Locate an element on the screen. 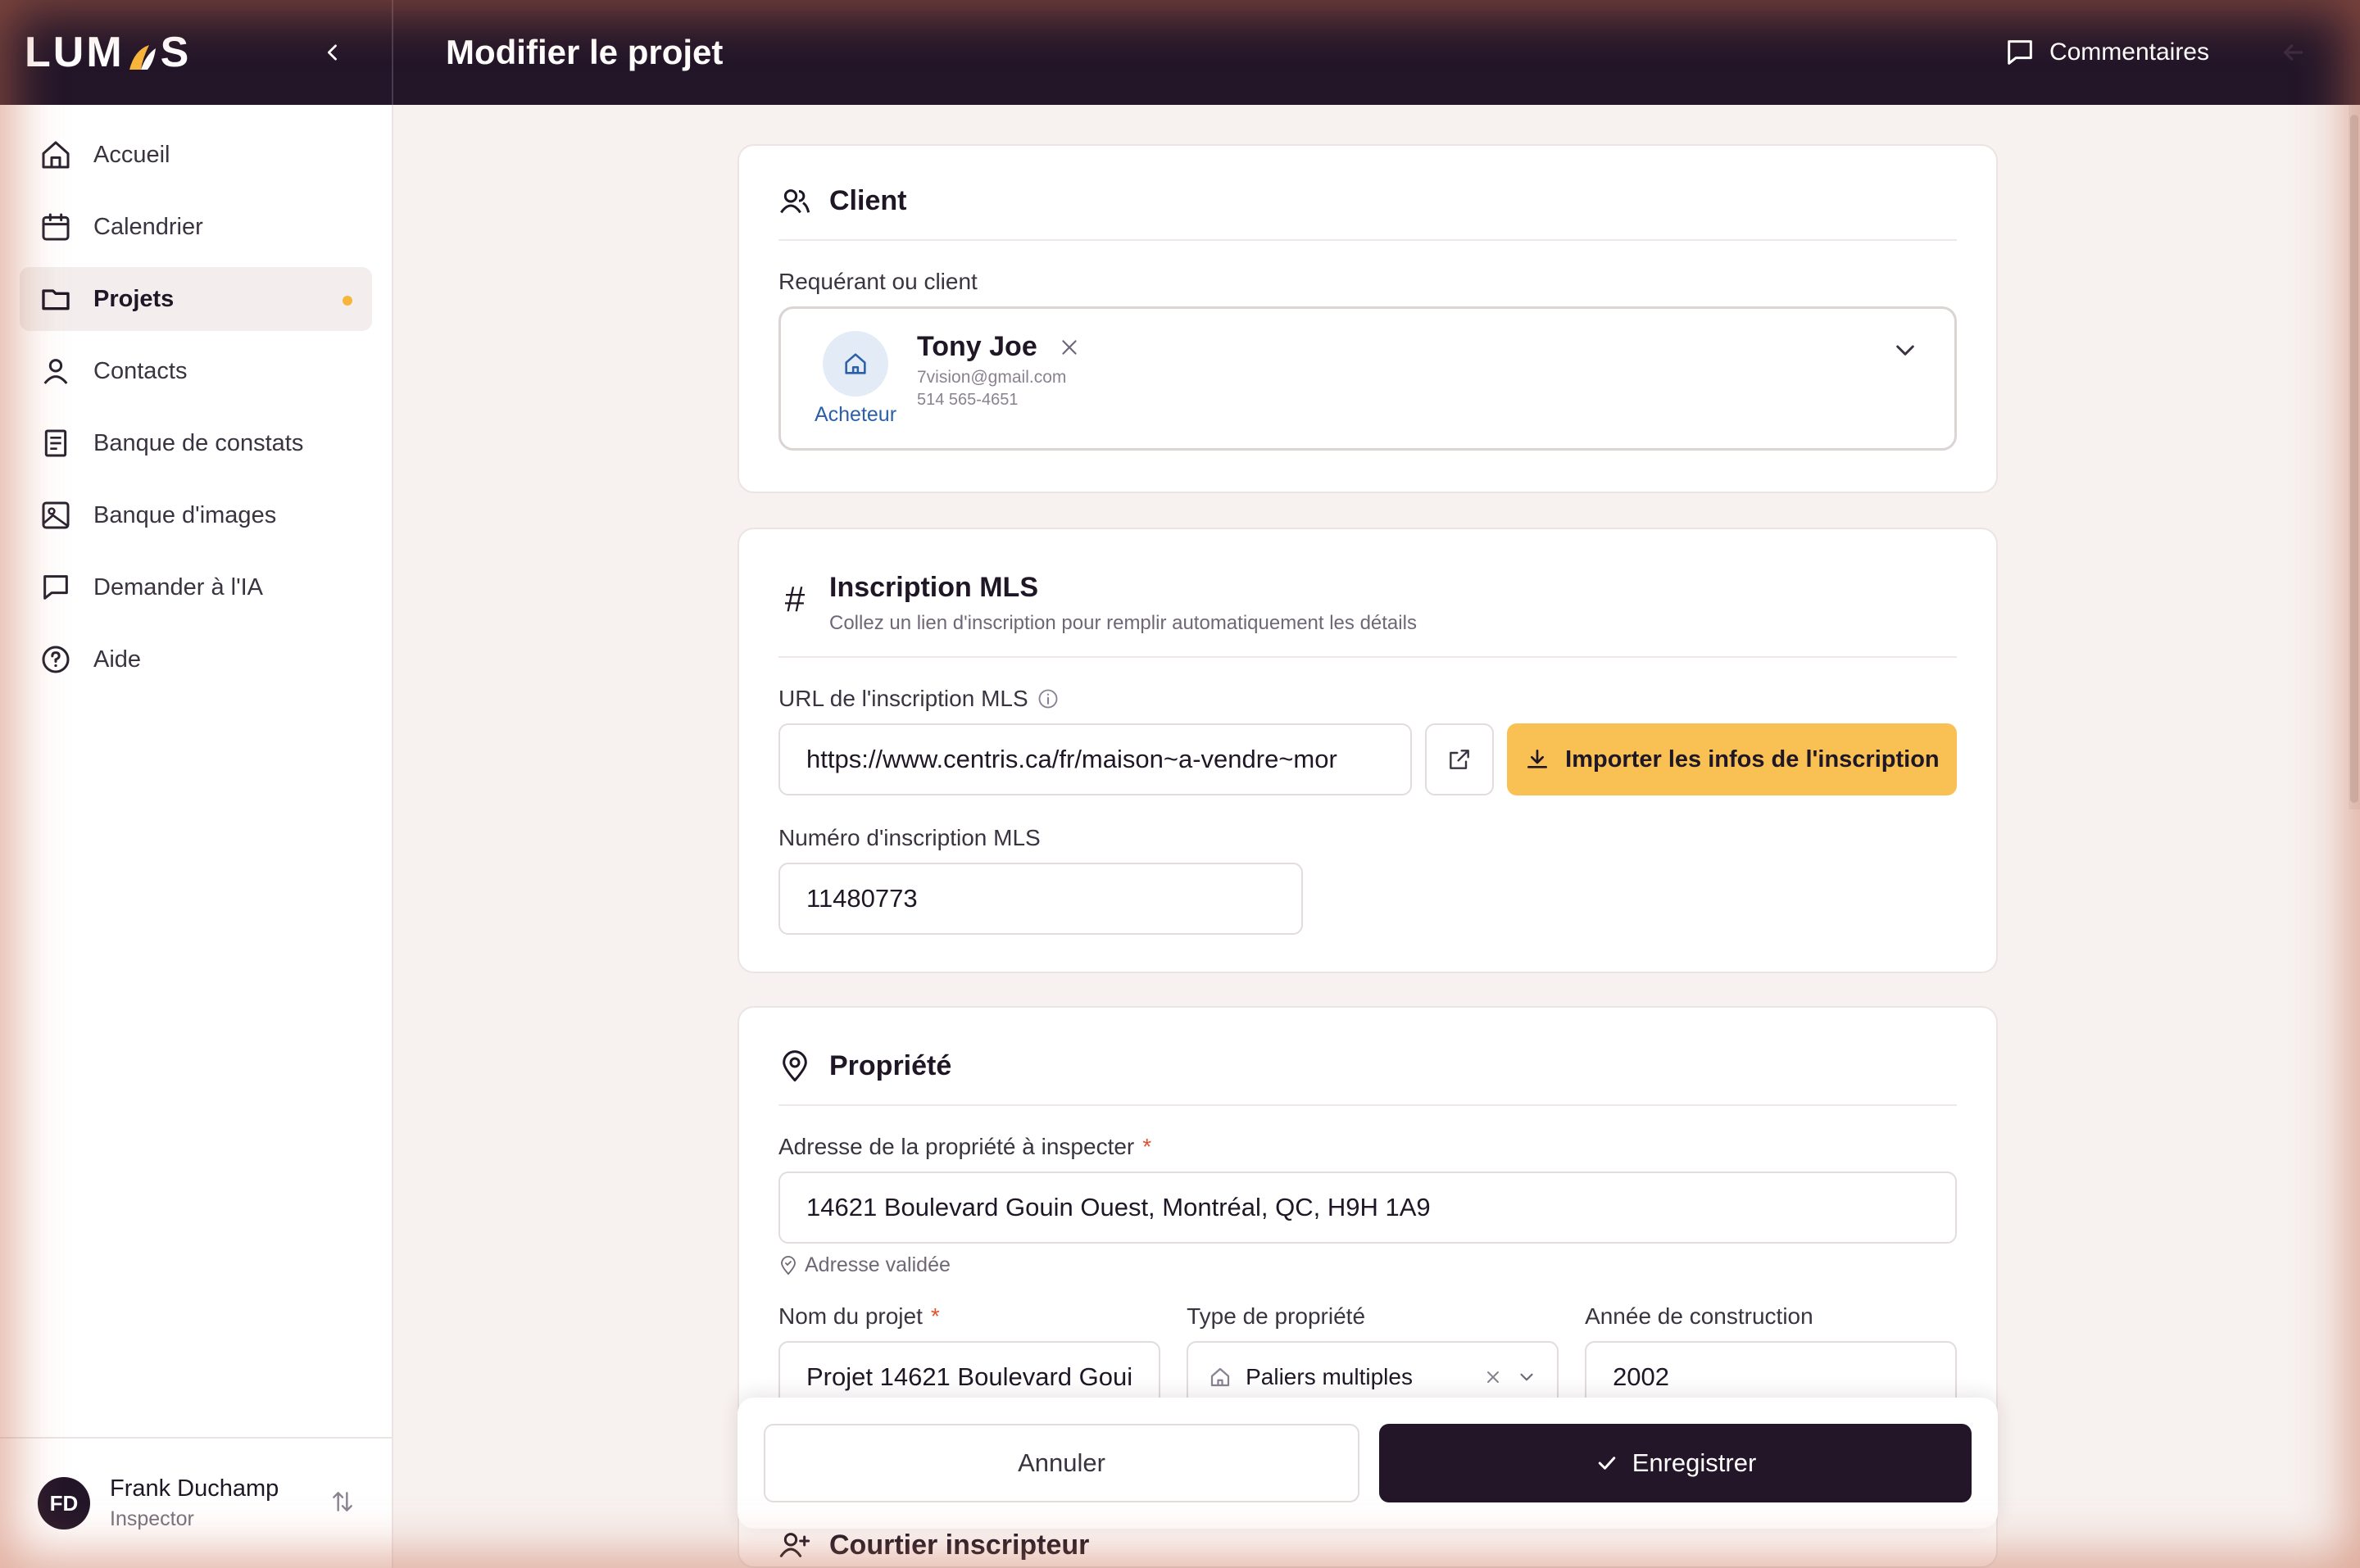 The image size is (2360, 1568). import-listing-button: Importer les infos de l'inscription is located at coordinates (1731, 759).